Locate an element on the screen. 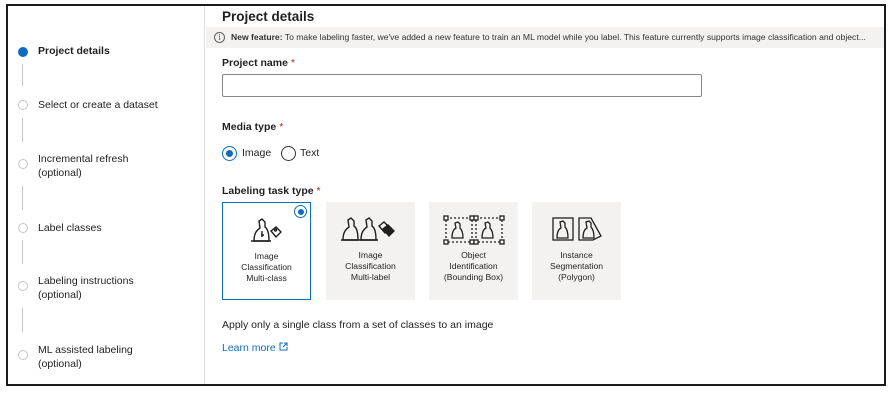 This screenshot has width=893, height=394. step-label: Select or create a dataset is located at coordinates (98, 105).